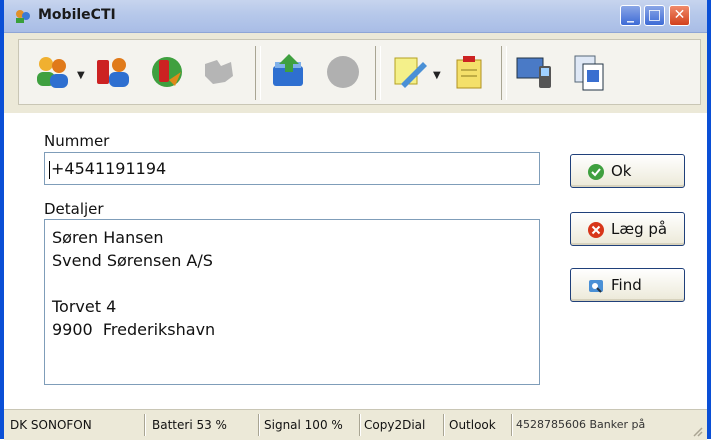 The height and width of the screenshot is (440, 711). I want to click on inbox-upload-icon, so click(289, 72).